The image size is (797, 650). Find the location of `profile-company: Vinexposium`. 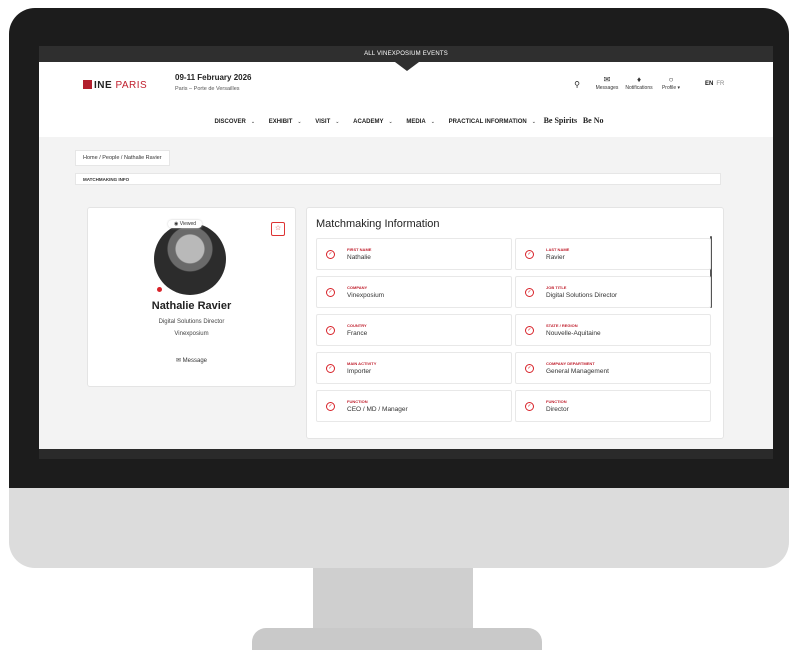

profile-company: Vinexposium is located at coordinates (191, 334).